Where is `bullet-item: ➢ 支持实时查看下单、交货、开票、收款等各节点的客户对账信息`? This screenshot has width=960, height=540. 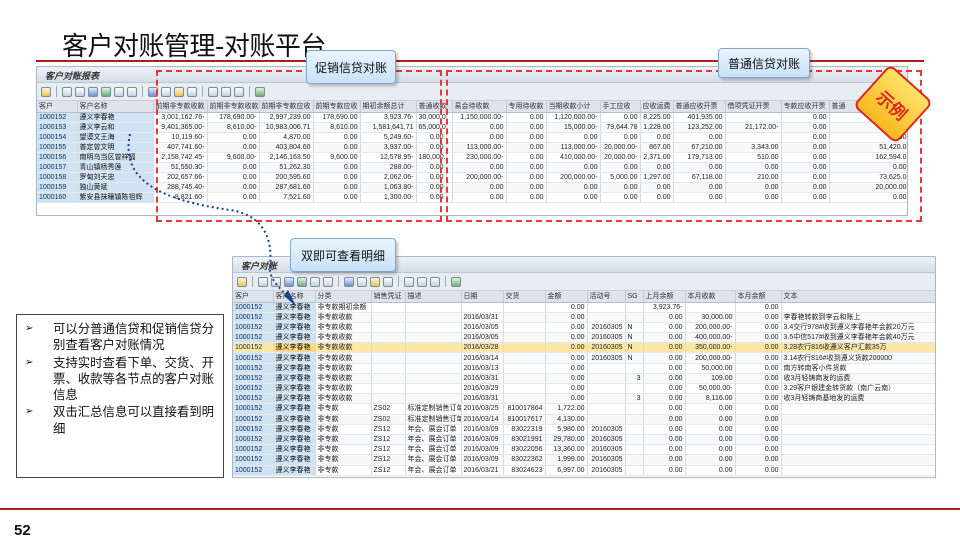 bullet-item: ➢ 支持实时查看下单、交货、开票、收款等各节点的客户对账信息 is located at coordinates (120, 379).